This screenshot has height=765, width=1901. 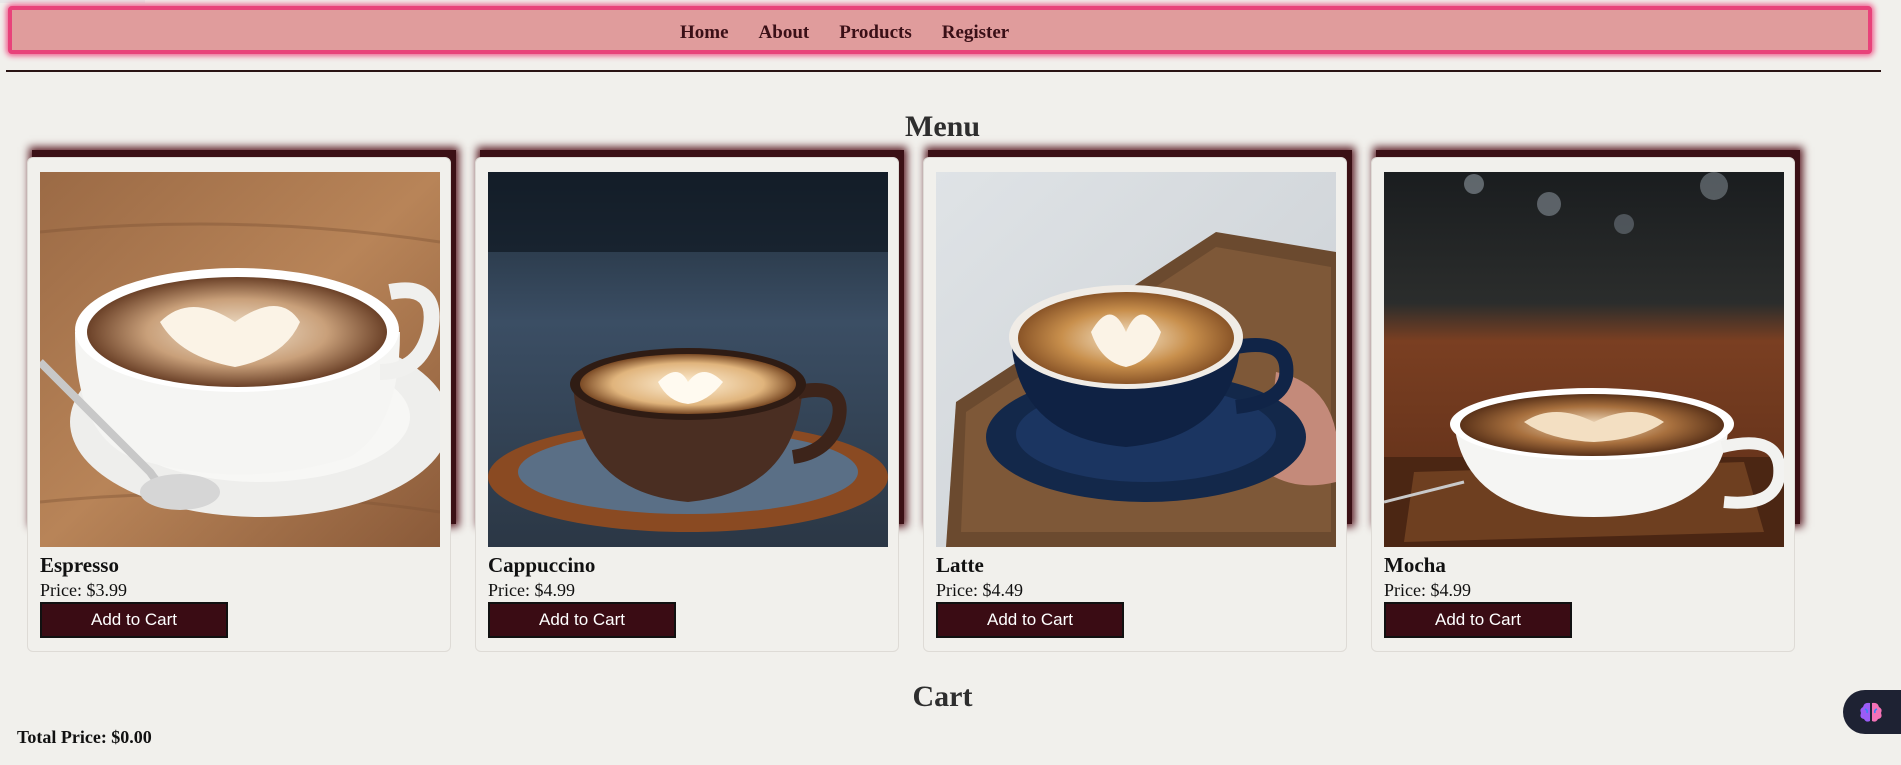 What do you see at coordinates (704, 33) in the screenshot?
I see `nav-link-home: Home` at bounding box center [704, 33].